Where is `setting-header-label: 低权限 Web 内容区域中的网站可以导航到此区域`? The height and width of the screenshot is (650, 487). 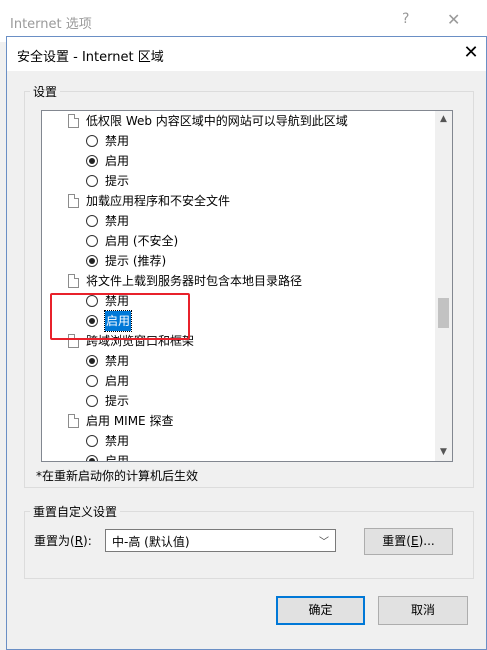
setting-header-label: 低权限 Web 内容区域中的网站可以导航到此区域 is located at coordinates (217, 121).